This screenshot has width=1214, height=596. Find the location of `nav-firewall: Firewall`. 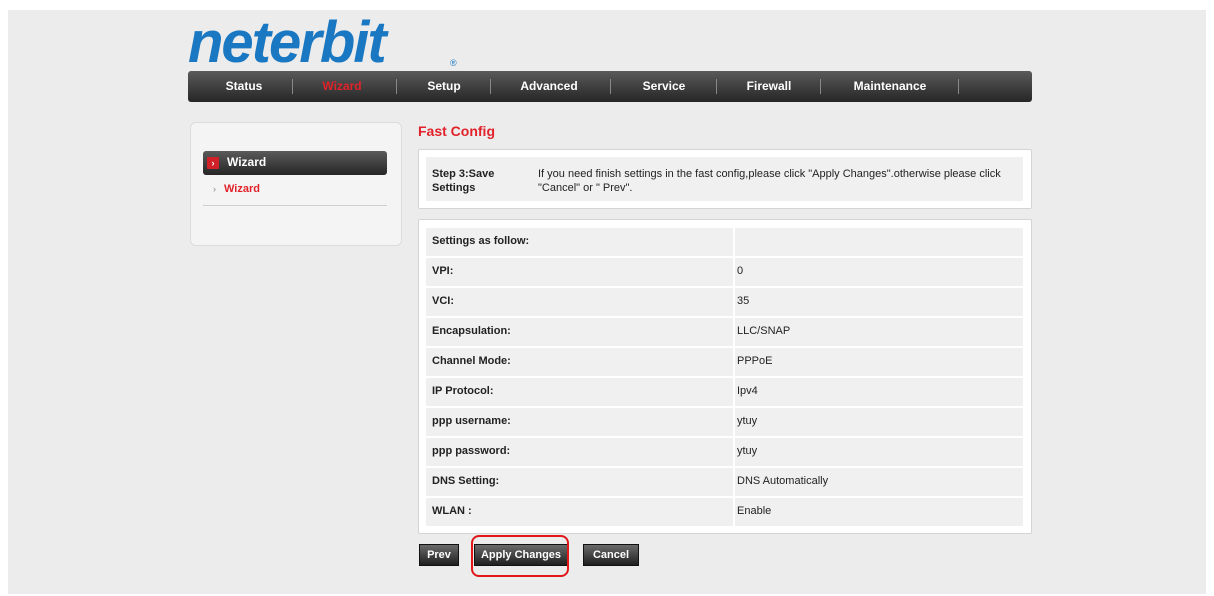

nav-firewall: Firewall is located at coordinates (769, 86).